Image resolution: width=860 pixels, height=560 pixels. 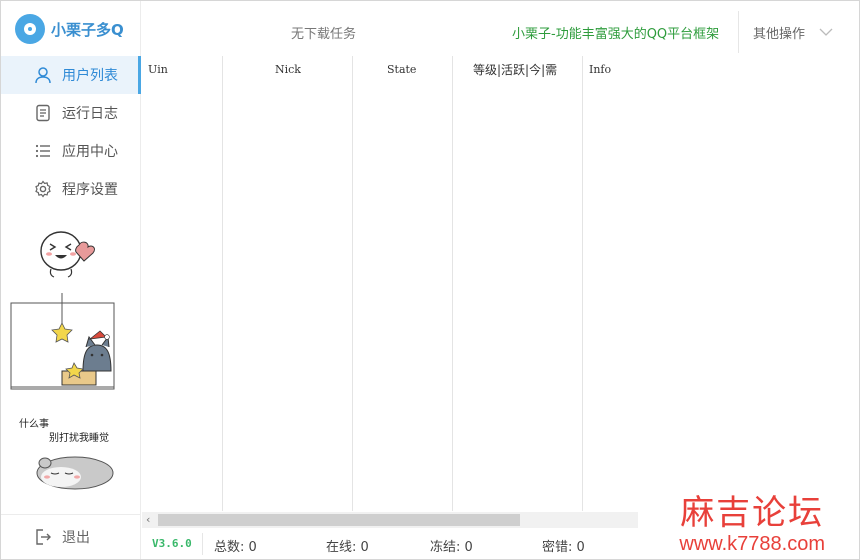 I want to click on column-header-state: State, so click(x=401, y=69).